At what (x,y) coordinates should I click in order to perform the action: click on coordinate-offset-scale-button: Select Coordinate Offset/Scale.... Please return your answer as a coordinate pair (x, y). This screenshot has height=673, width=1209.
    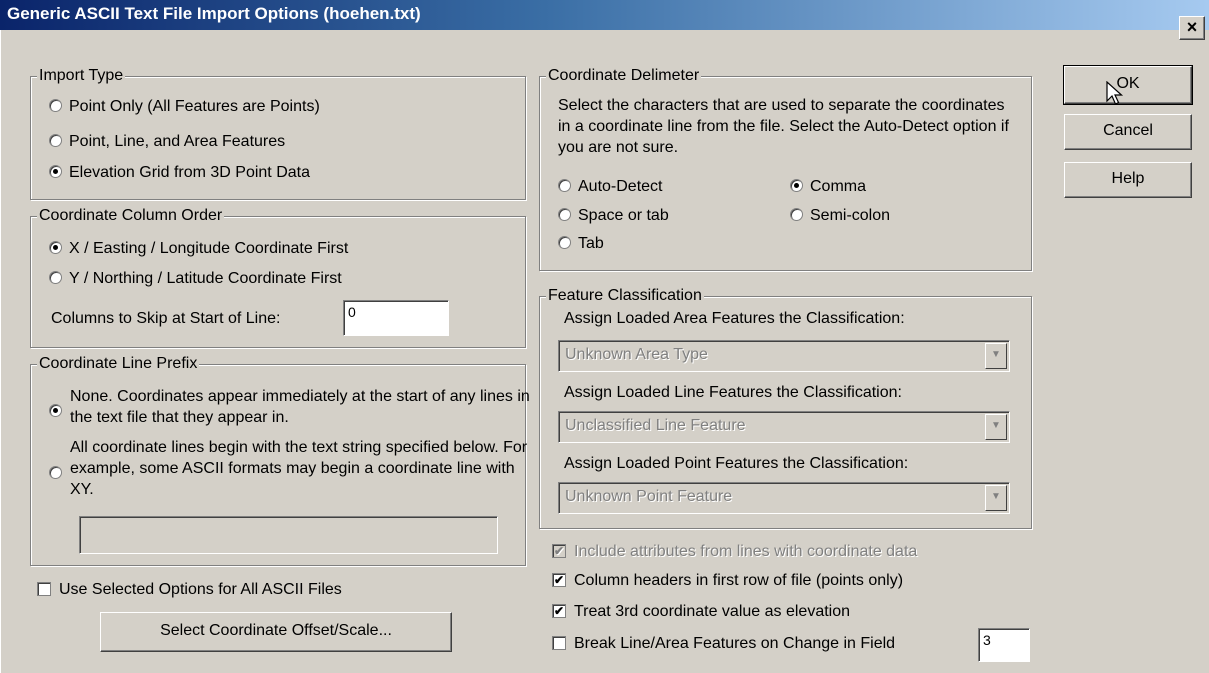
    Looking at the image, I should click on (276, 632).